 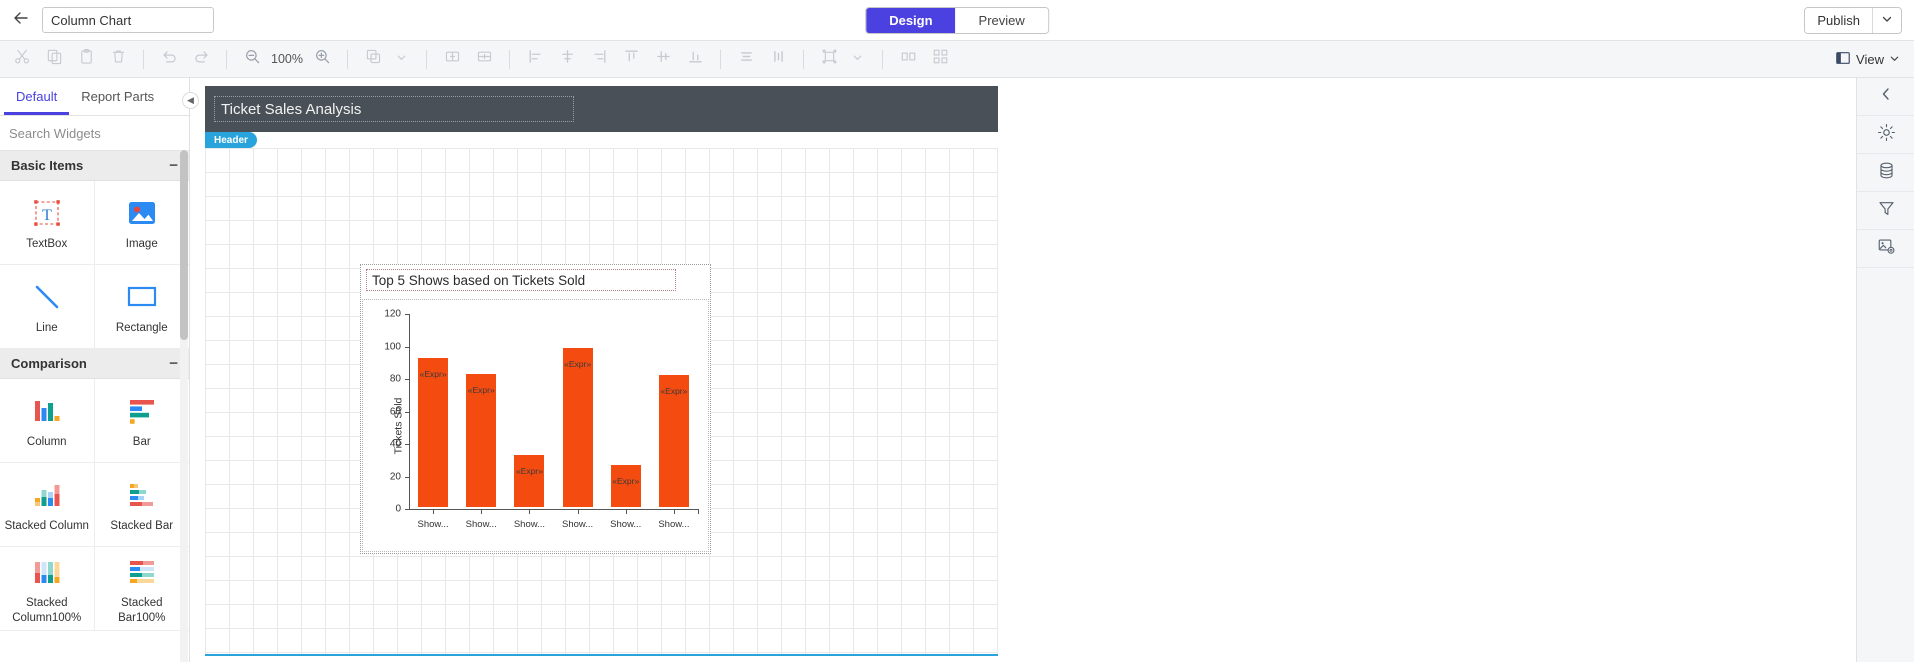 I want to click on chart-title-textbox: Top 5 Shows based on Tickets Sold, so click(x=521, y=280).